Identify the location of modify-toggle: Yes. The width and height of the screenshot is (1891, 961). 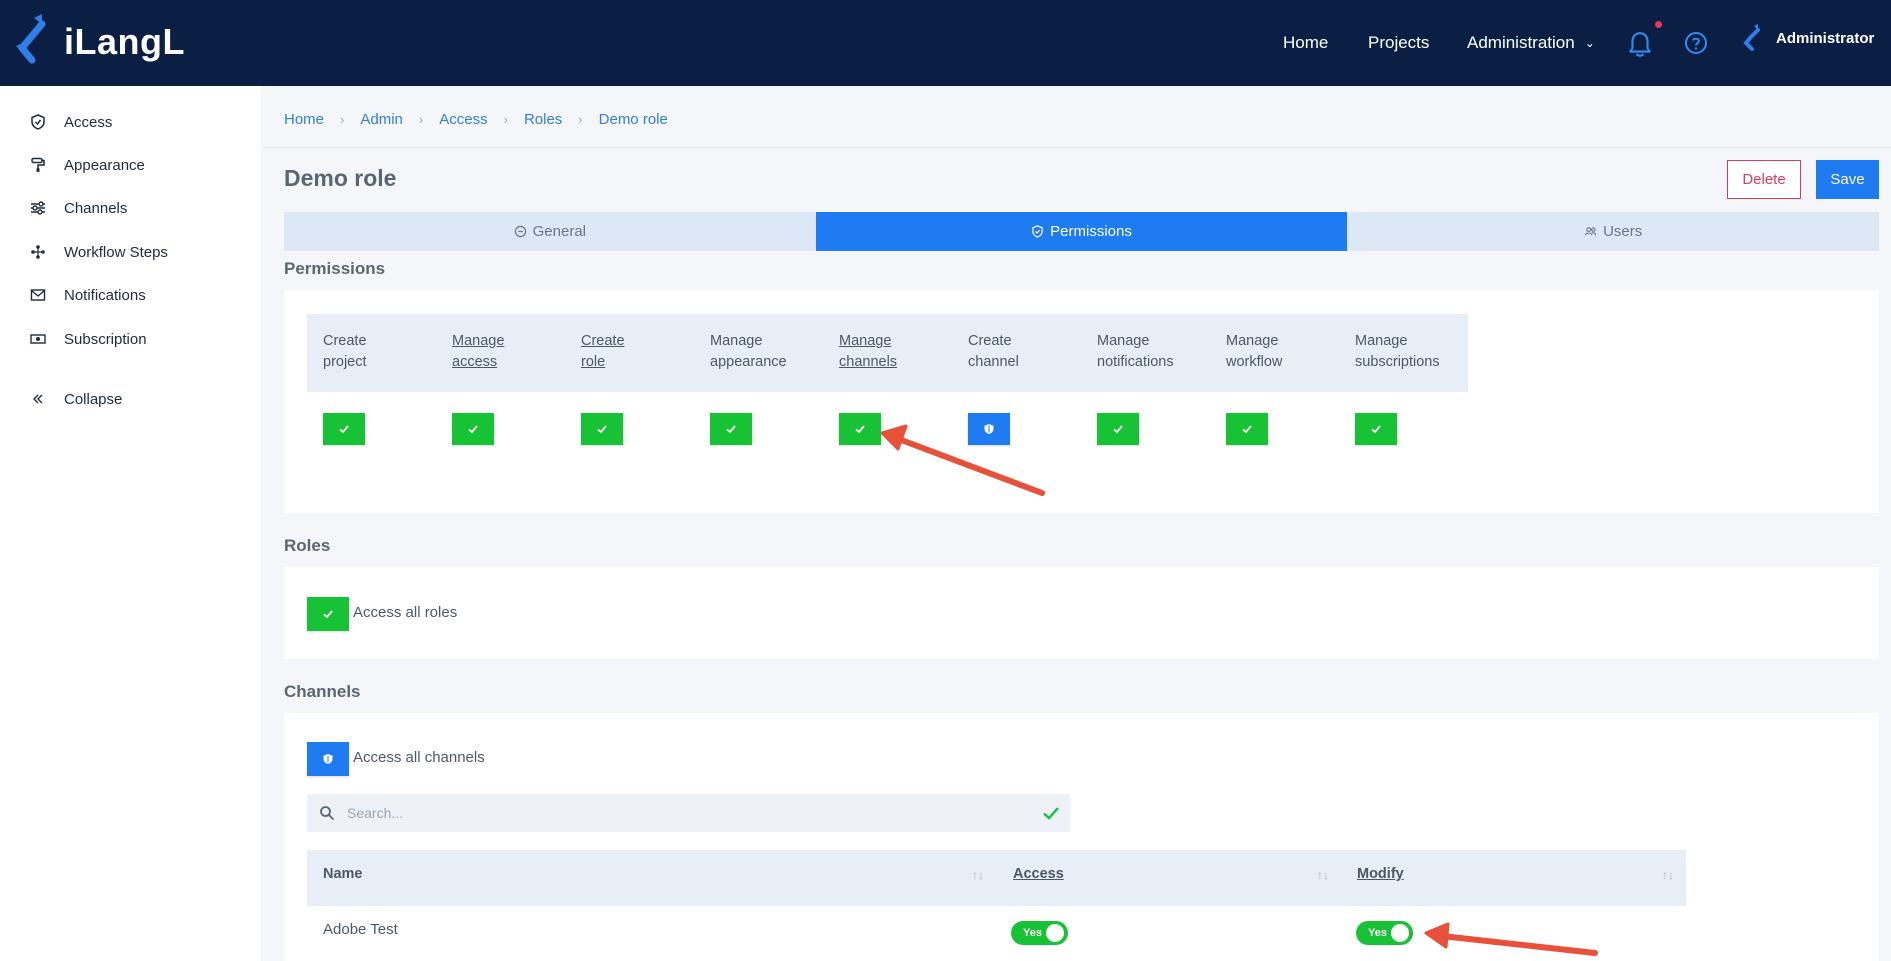
(1384, 933).